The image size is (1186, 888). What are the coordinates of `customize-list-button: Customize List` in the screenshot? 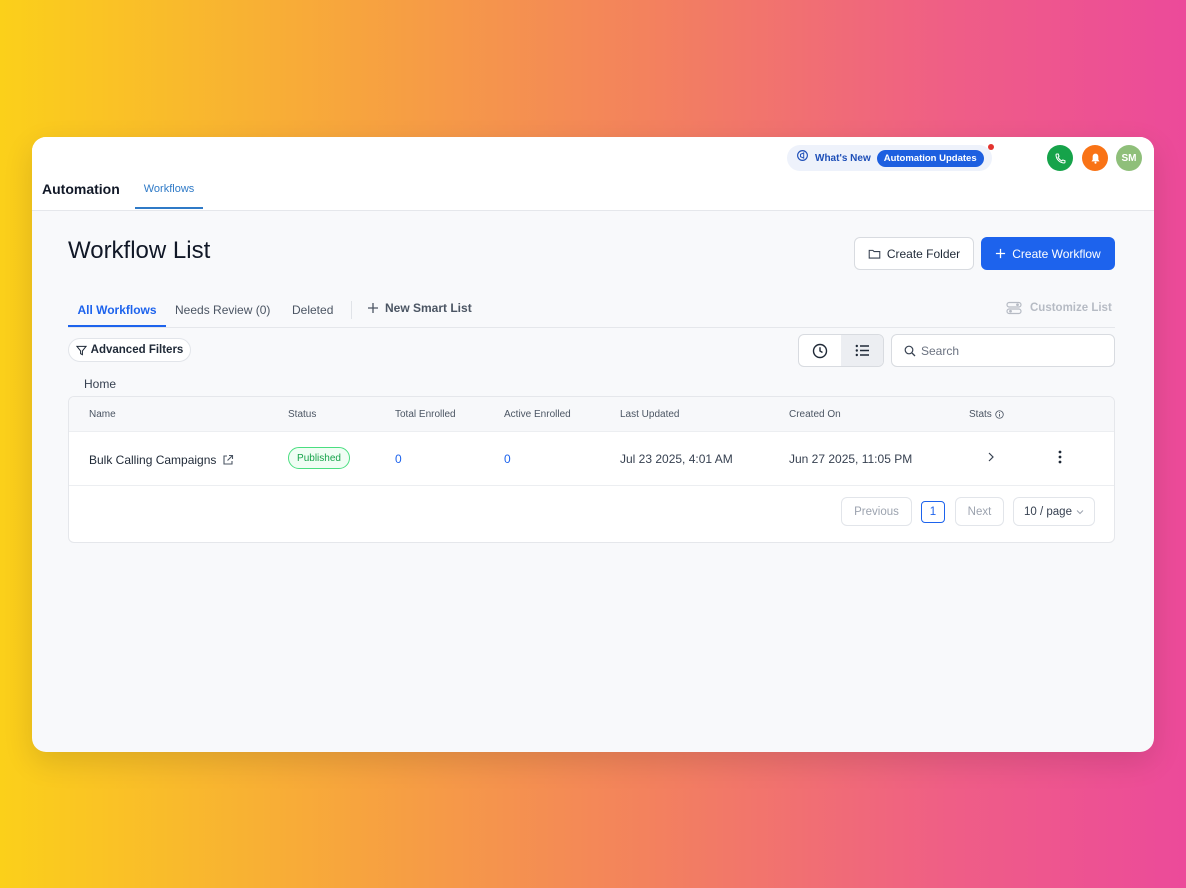 It's located at (1059, 308).